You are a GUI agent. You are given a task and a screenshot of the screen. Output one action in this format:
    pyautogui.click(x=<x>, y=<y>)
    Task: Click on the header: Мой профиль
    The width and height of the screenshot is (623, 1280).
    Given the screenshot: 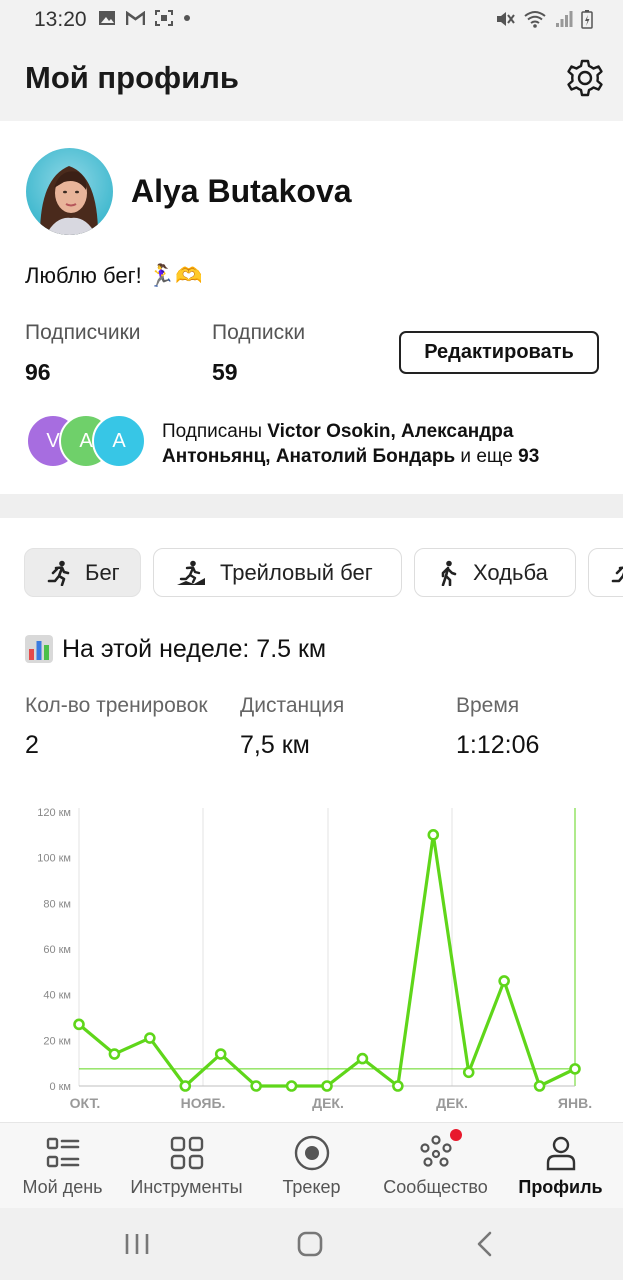 What is the action you would take?
    pyautogui.click(x=311, y=79)
    